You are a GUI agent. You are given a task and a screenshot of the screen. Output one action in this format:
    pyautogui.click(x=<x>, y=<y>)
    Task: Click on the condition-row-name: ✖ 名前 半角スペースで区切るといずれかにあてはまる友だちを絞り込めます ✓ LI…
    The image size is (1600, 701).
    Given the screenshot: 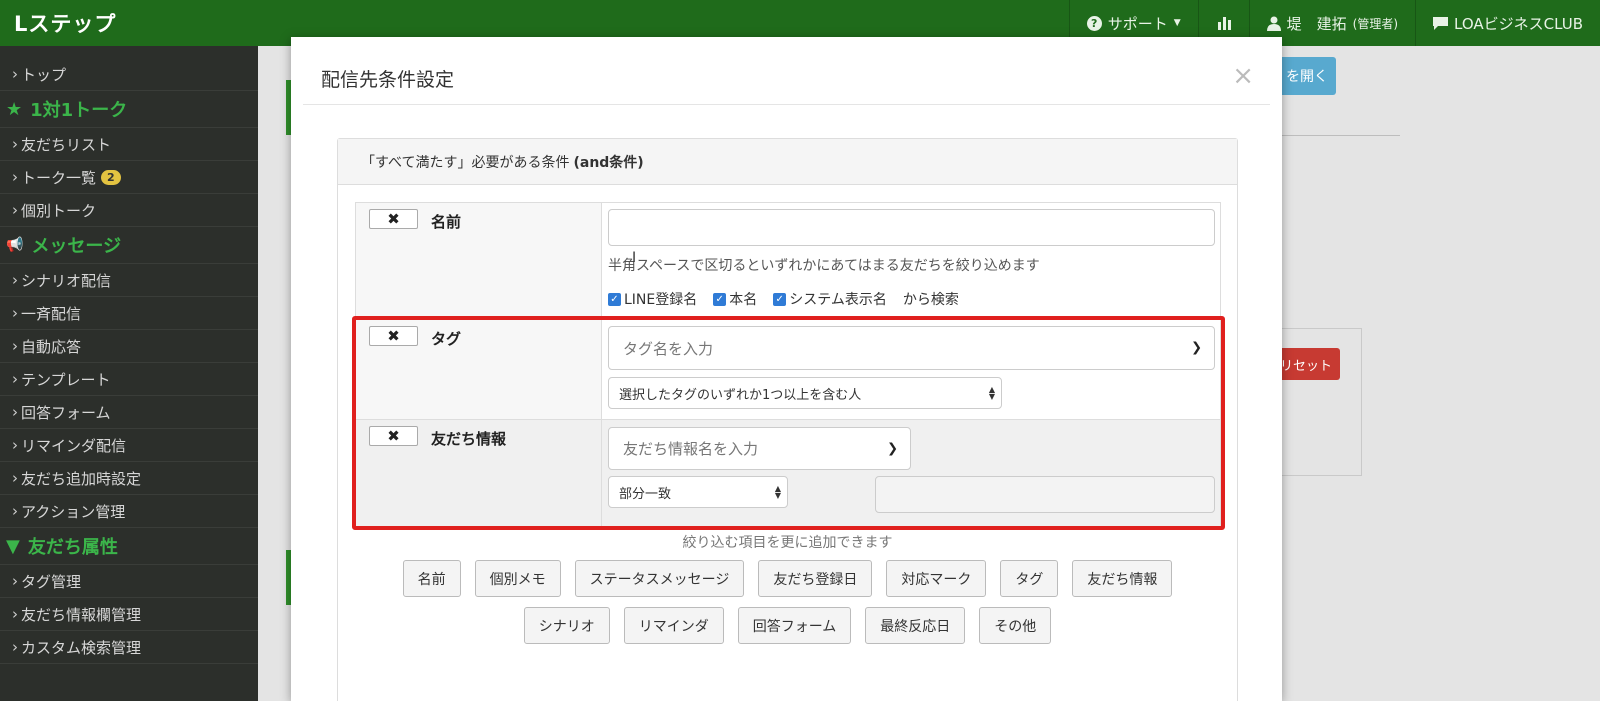 What is the action you would take?
    pyautogui.click(x=788, y=261)
    